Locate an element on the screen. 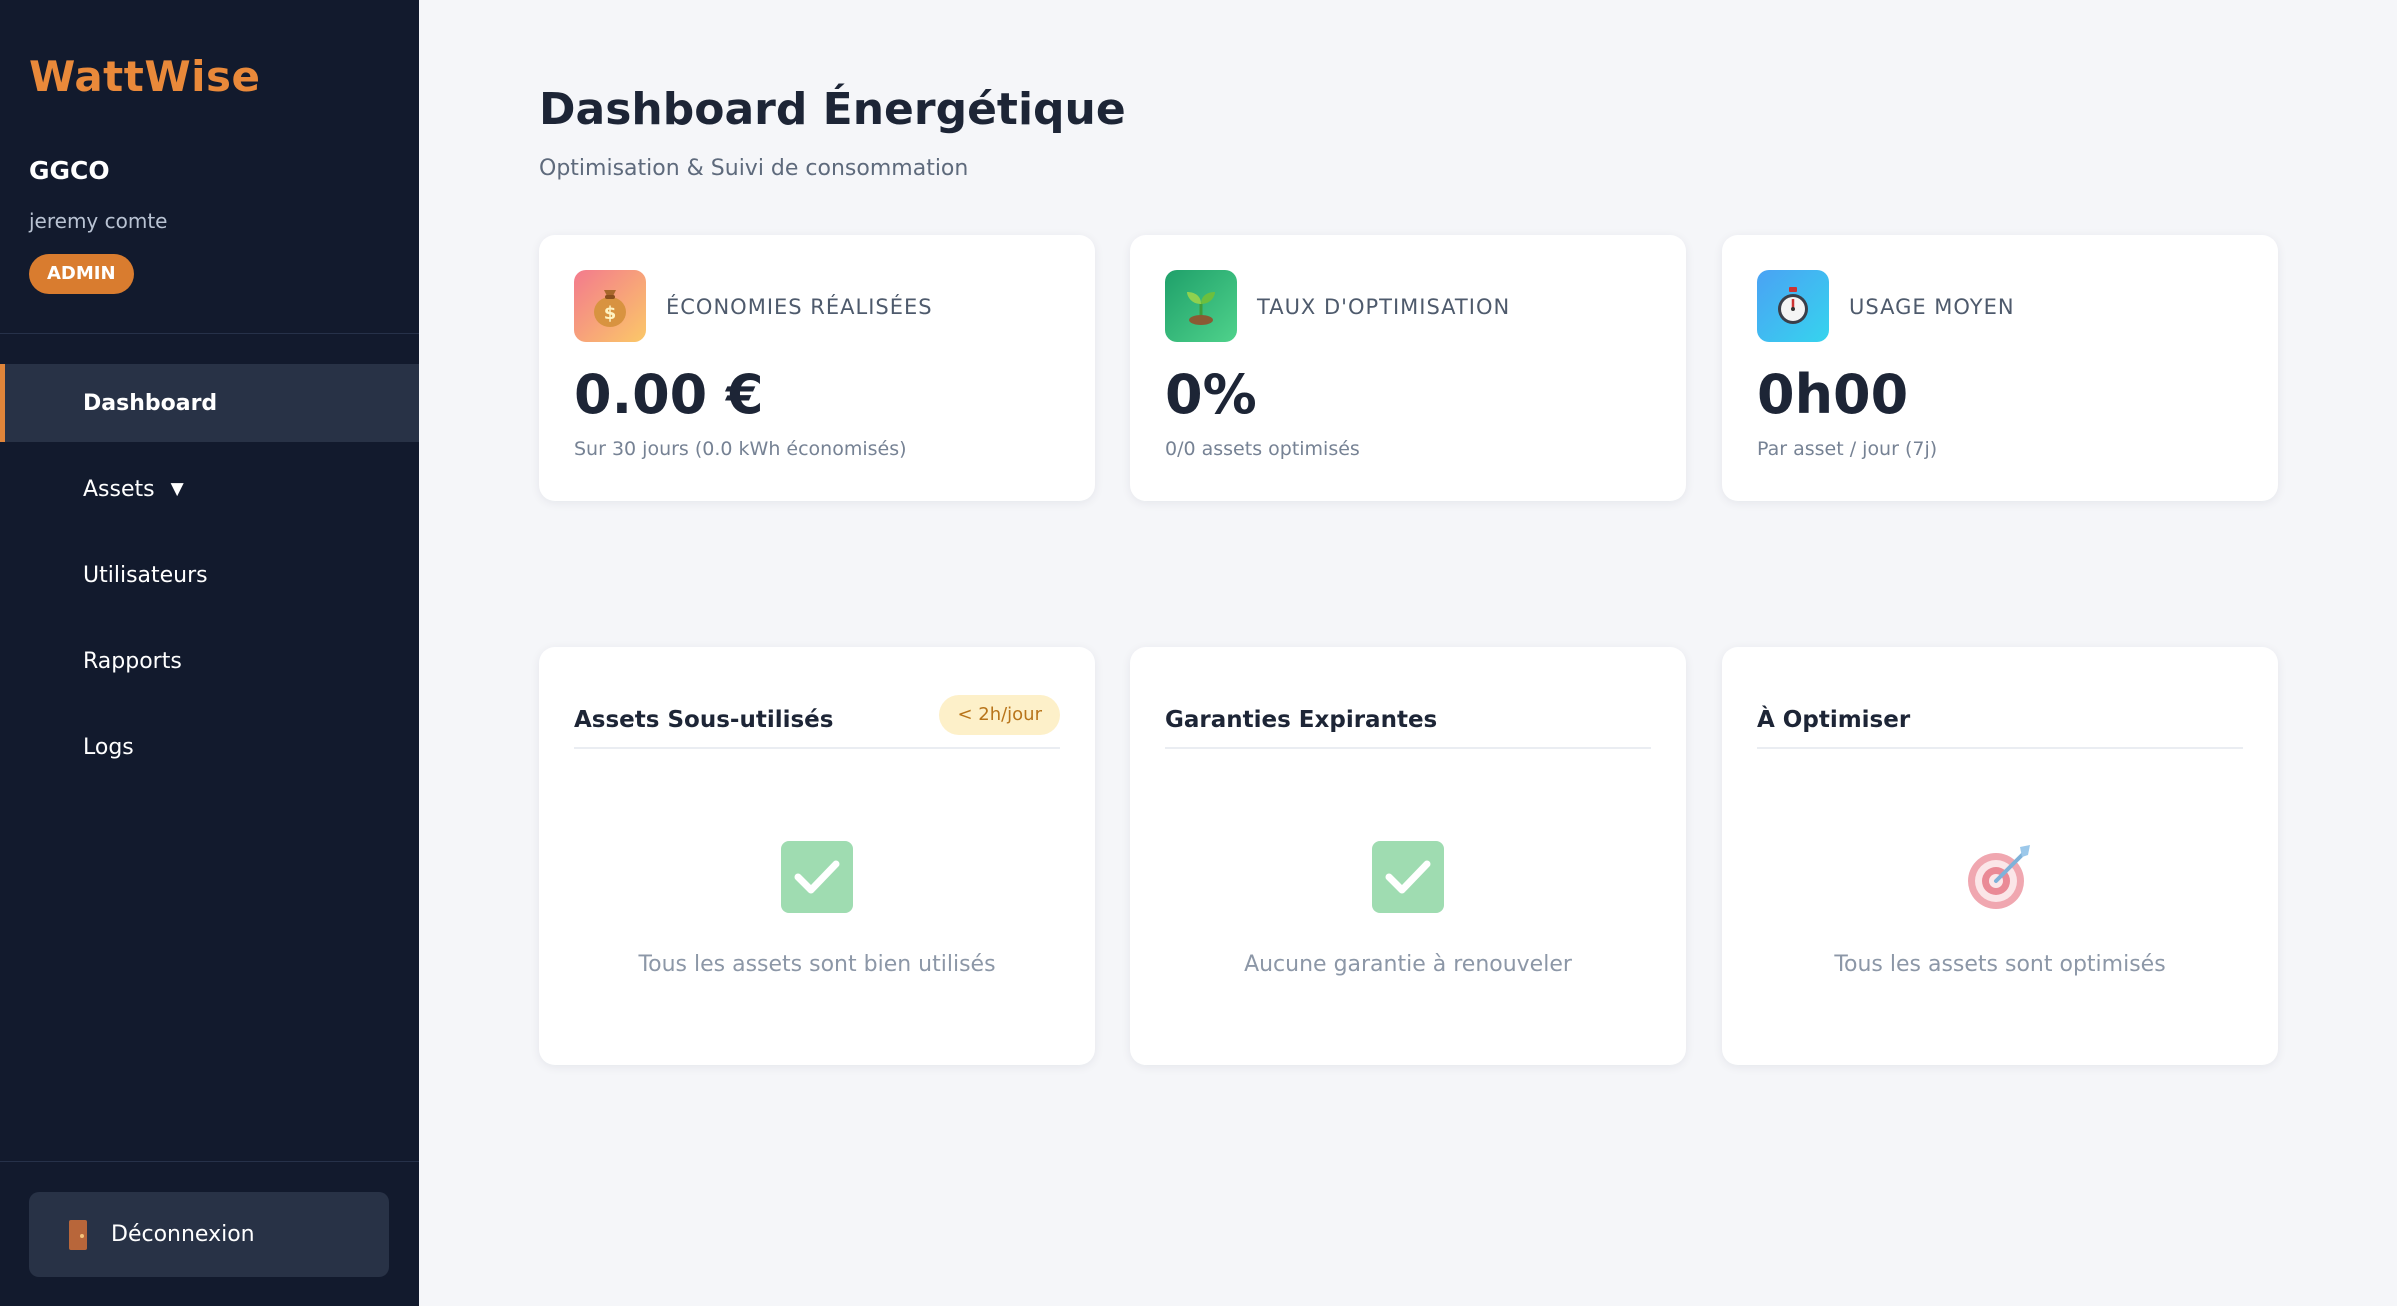  seedling-icon is located at coordinates (1201, 306).